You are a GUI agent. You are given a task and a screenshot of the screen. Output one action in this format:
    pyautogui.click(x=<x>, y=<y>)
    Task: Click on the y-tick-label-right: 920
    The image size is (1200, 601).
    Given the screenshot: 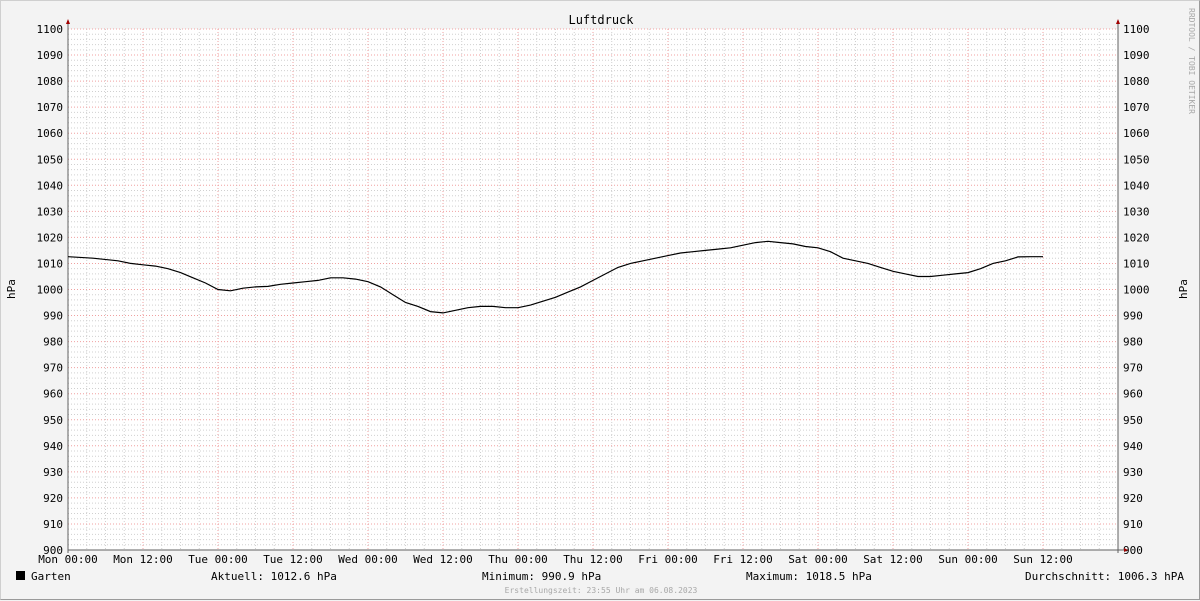 What is the action you would take?
    pyautogui.click(x=1133, y=498)
    